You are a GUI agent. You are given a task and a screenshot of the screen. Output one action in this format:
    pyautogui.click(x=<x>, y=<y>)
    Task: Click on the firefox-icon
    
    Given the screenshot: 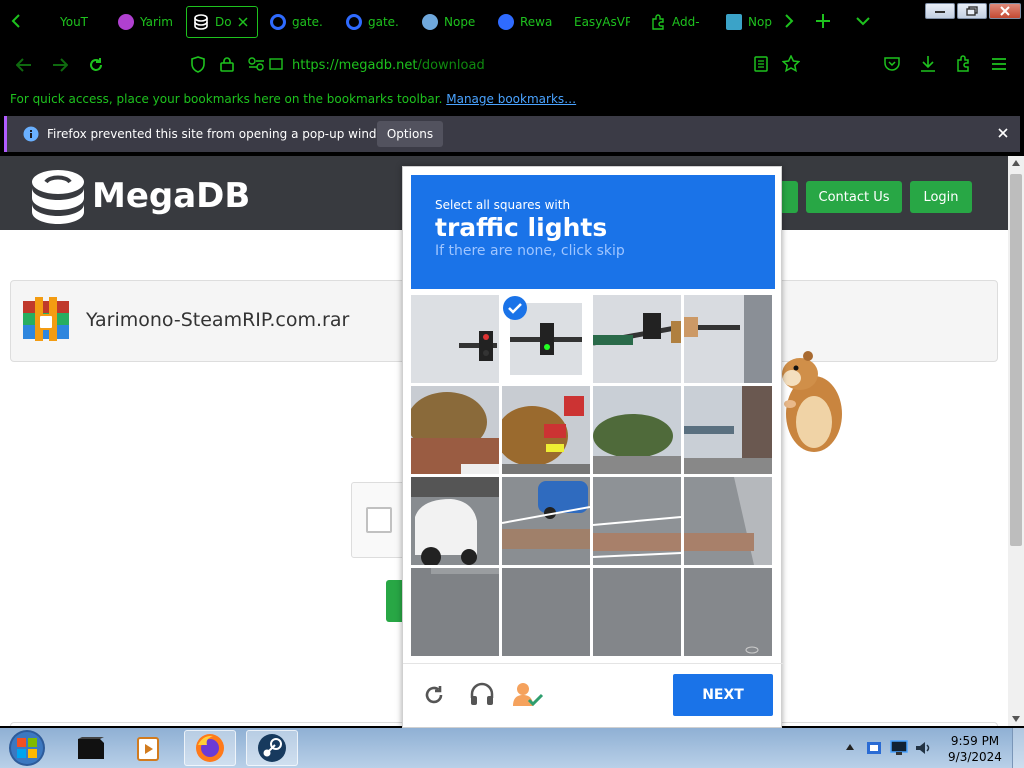 What is the action you would take?
    pyautogui.click(x=210, y=748)
    